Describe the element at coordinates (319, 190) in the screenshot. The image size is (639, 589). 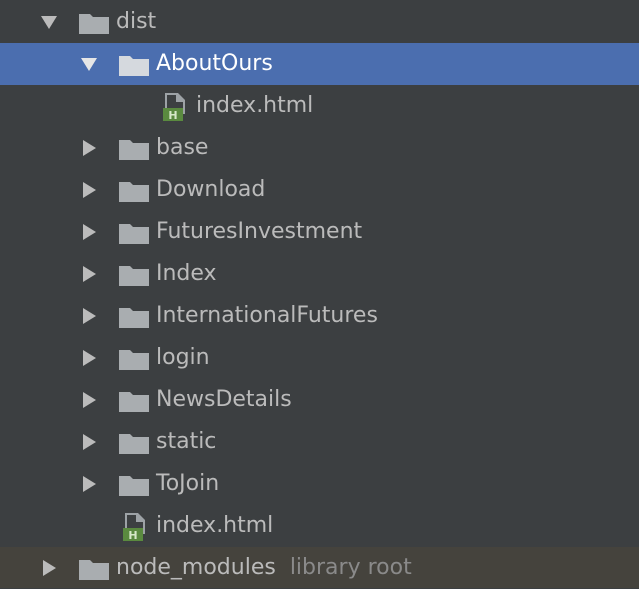
I see `tree-node-download: Download` at that location.